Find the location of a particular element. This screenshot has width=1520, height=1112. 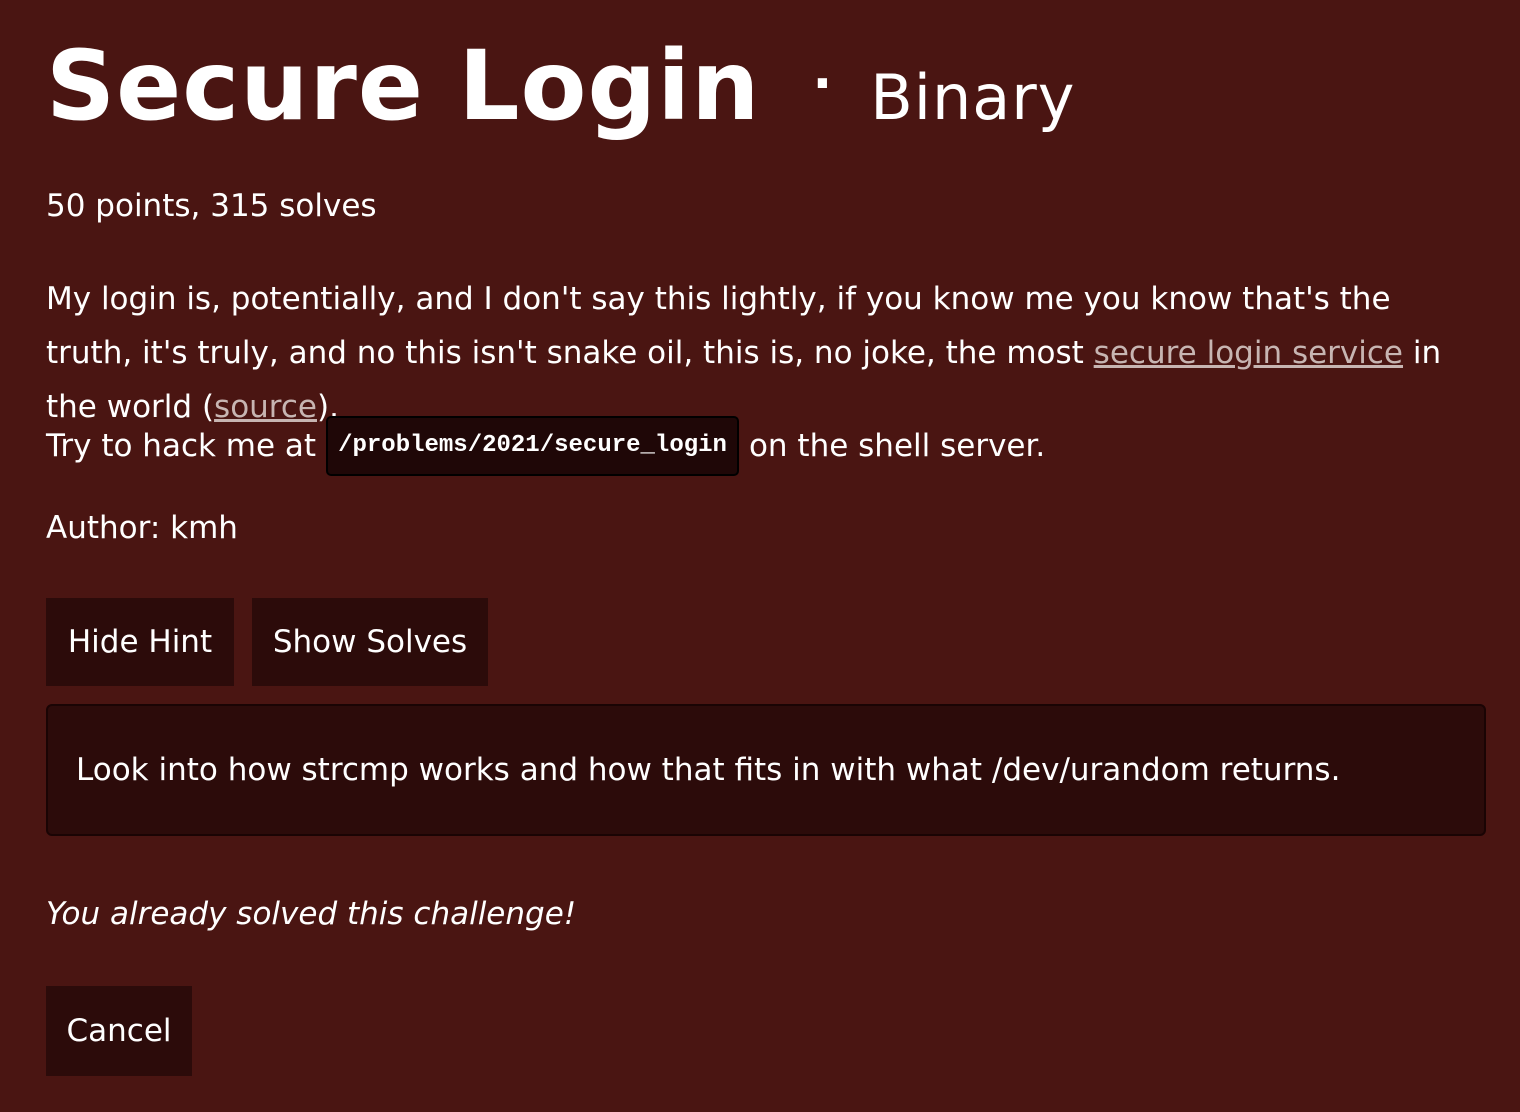

show-solves-button: Show Solves is located at coordinates (370, 642).